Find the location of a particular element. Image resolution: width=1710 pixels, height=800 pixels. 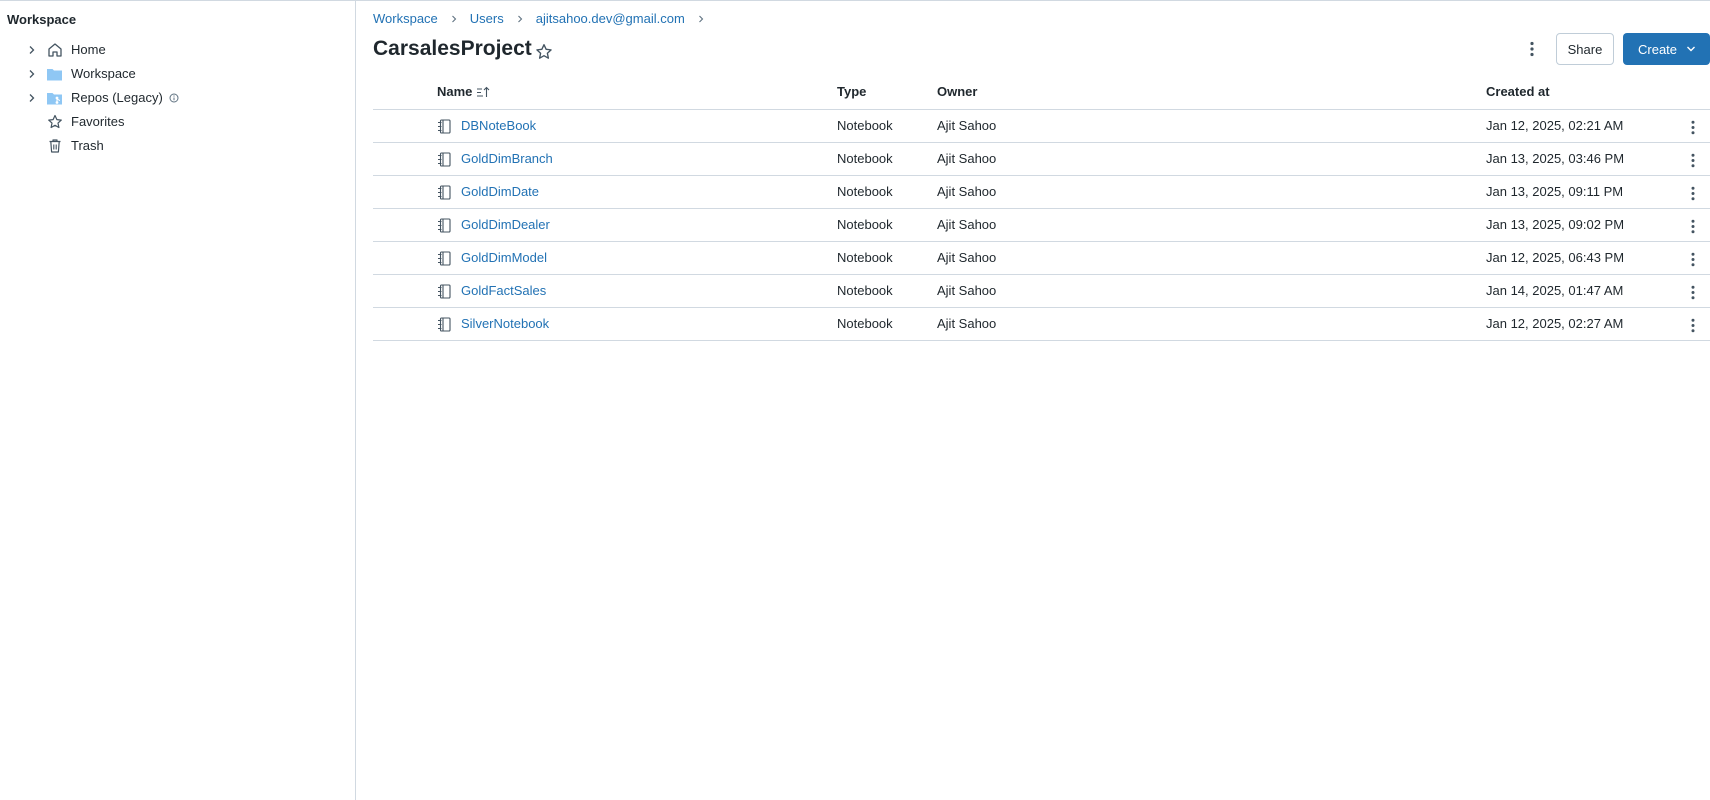

sidebar-item-label: Favorites is located at coordinates (98, 121).